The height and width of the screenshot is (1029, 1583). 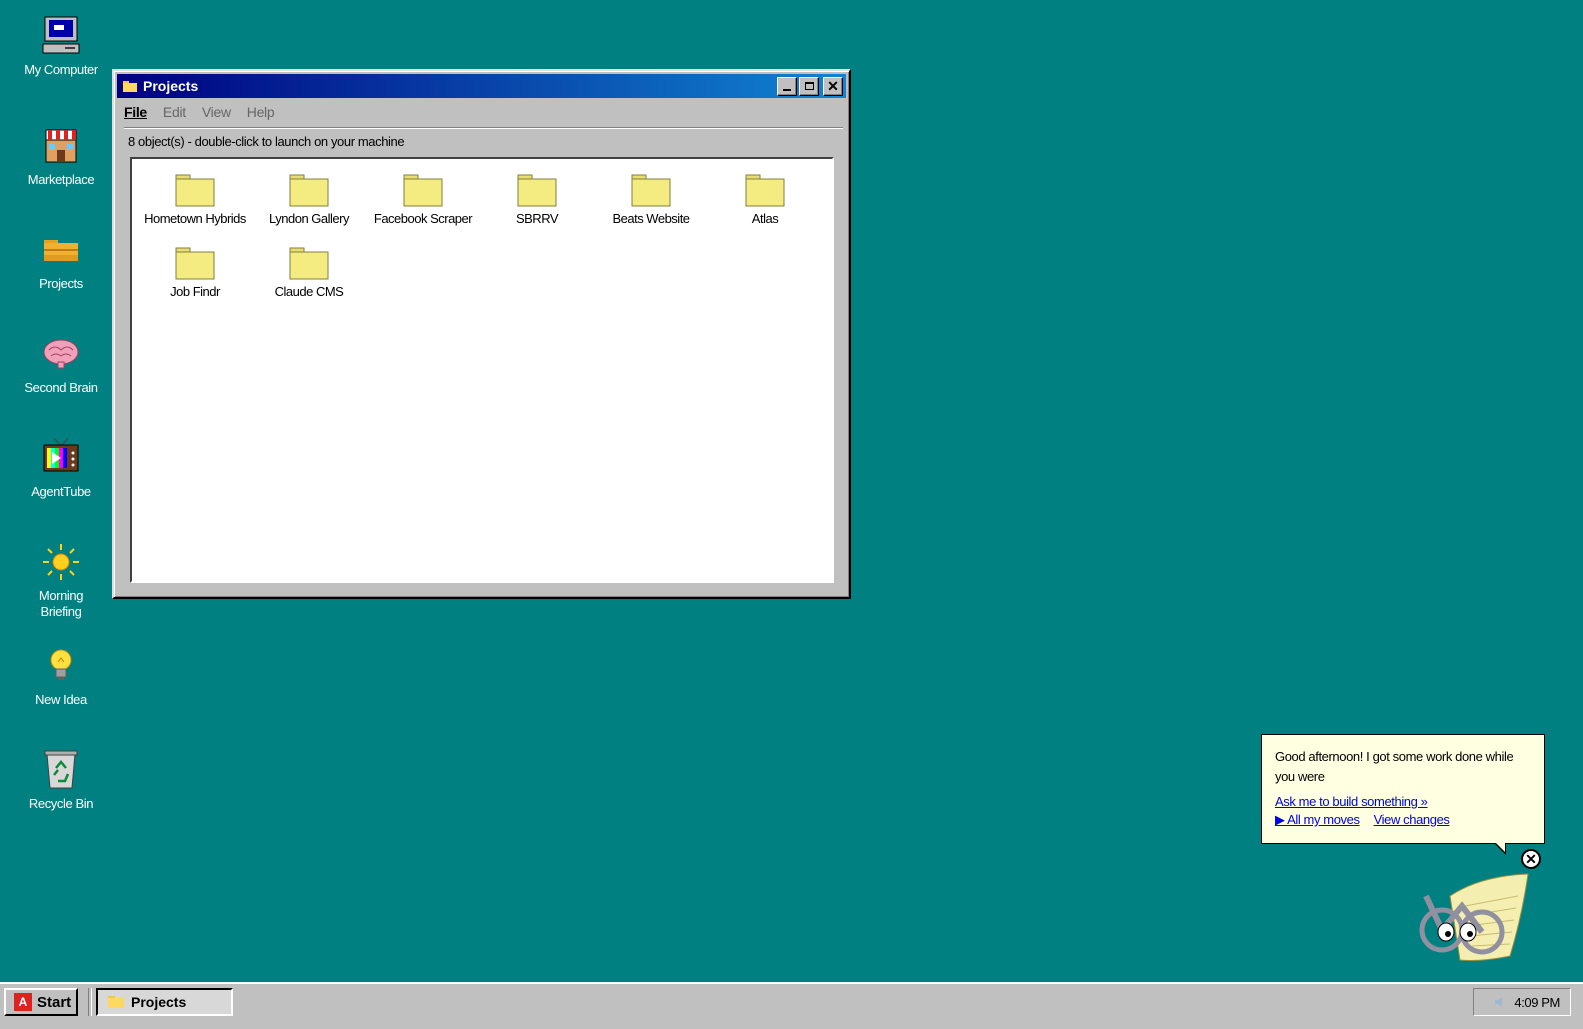 I want to click on desktop-icon-label: My Computer, so click(x=61, y=69).